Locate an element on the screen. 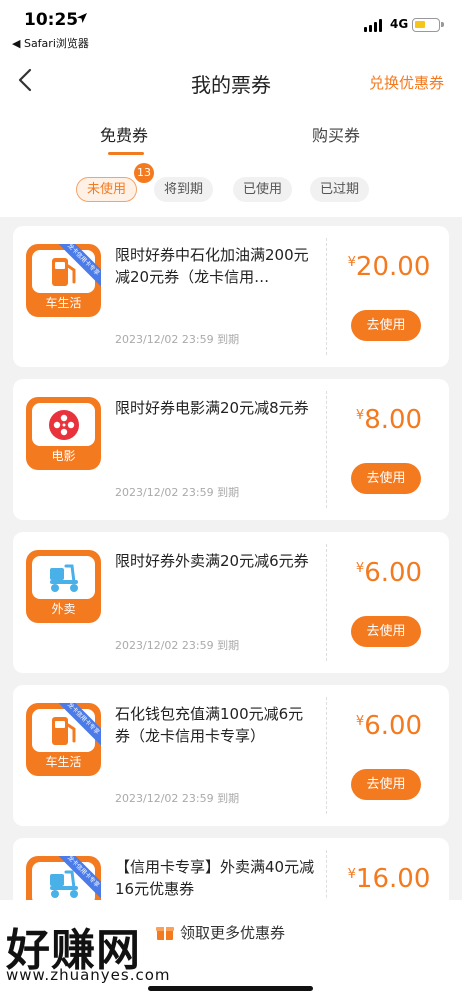 The width and height of the screenshot is (462, 1000). coupon-title: 石化钱包充值满100元减6元券（龙卡信用卡专享） is located at coordinates (209, 725).